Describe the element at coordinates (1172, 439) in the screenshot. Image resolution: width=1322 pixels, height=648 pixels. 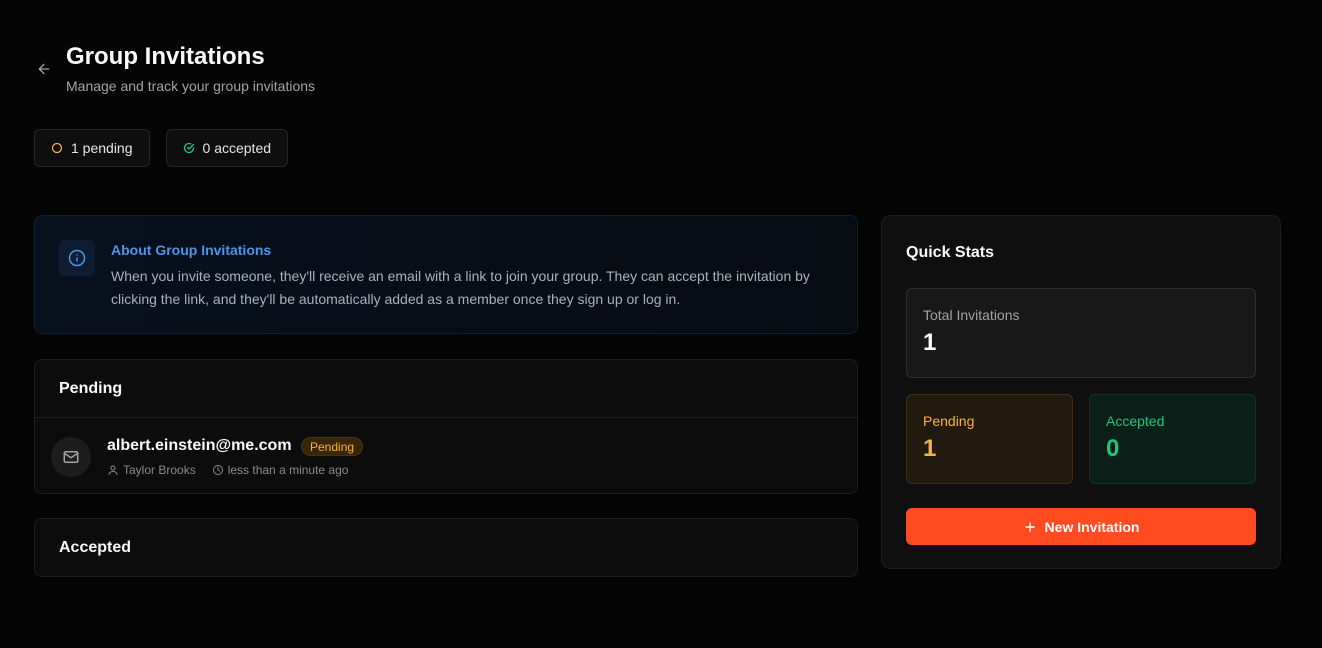
I see `accepted-stat: Accepted 0` at that location.